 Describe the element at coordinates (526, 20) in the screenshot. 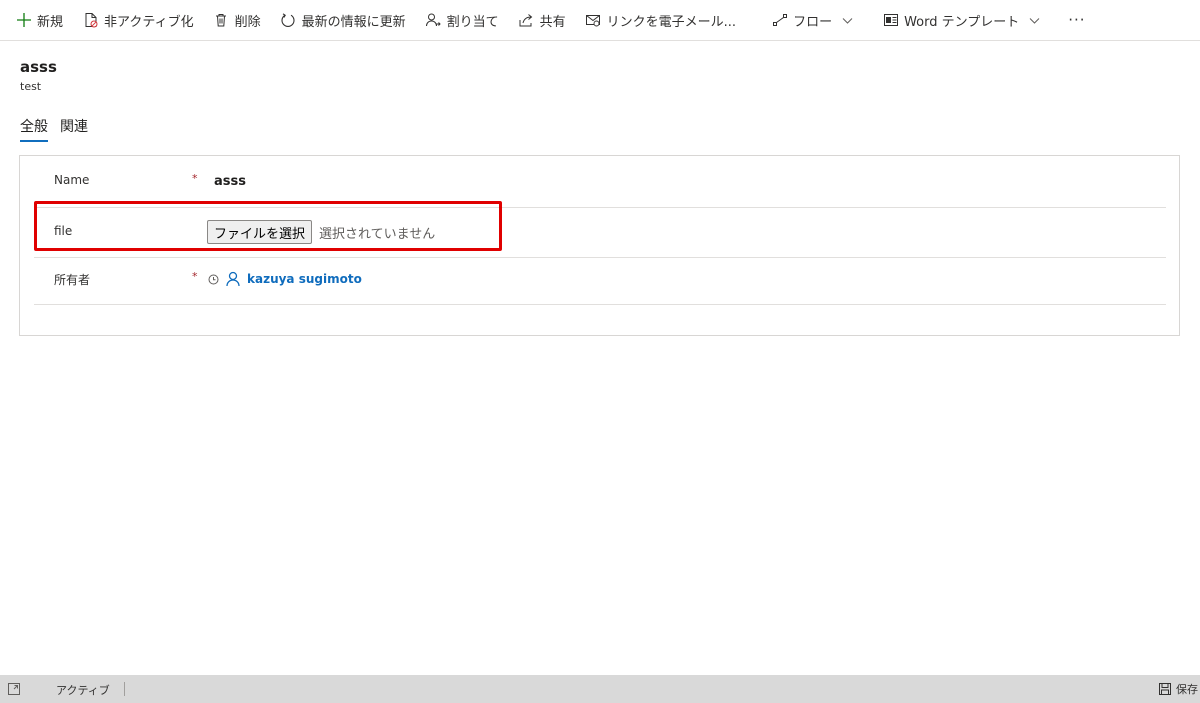

I see `share-icon` at that location.